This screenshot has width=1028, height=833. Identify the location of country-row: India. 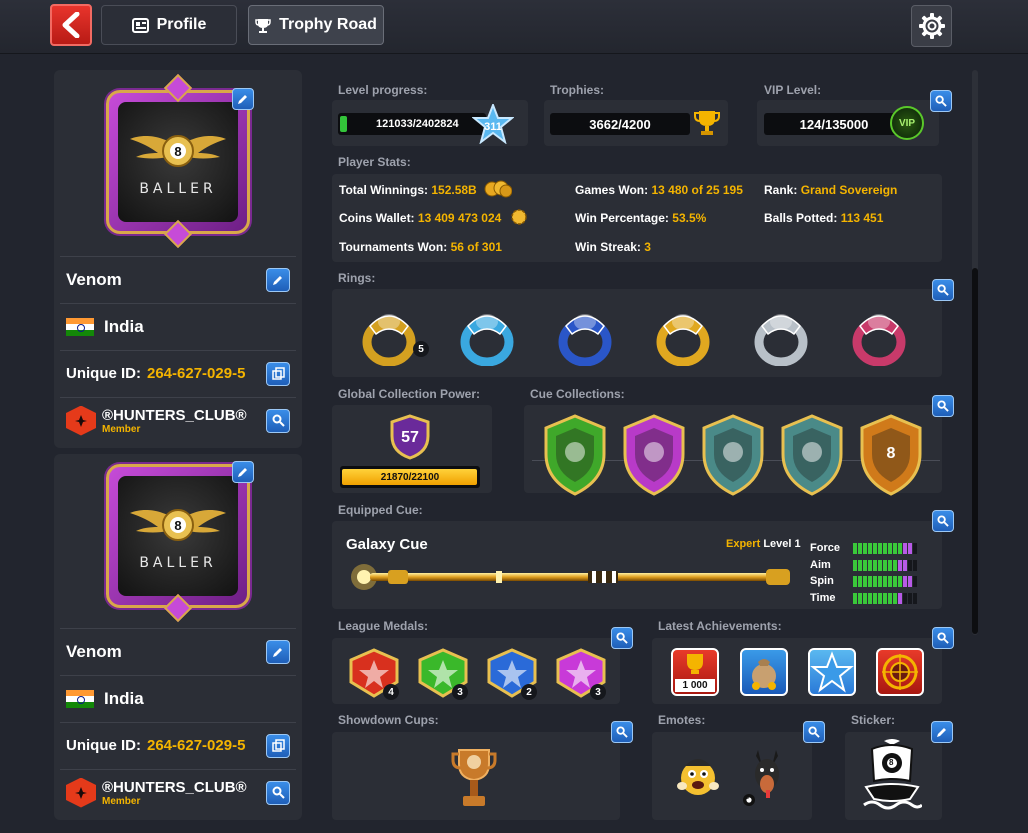
(178, 326).